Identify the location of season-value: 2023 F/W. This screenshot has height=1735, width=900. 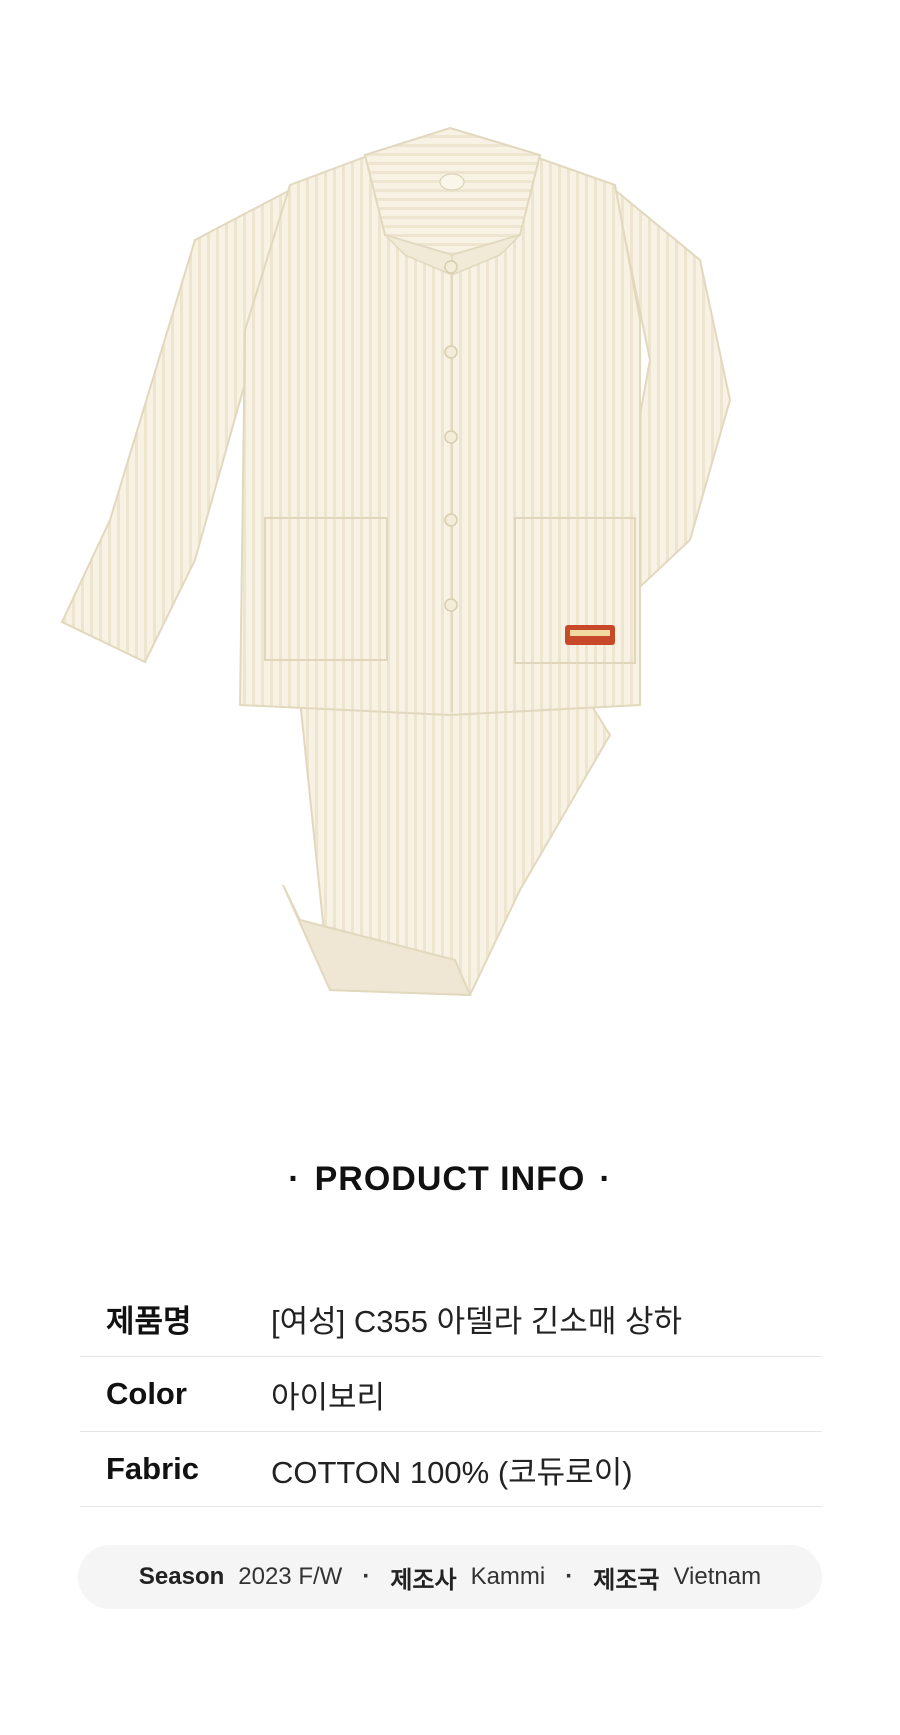
(290, 1576).